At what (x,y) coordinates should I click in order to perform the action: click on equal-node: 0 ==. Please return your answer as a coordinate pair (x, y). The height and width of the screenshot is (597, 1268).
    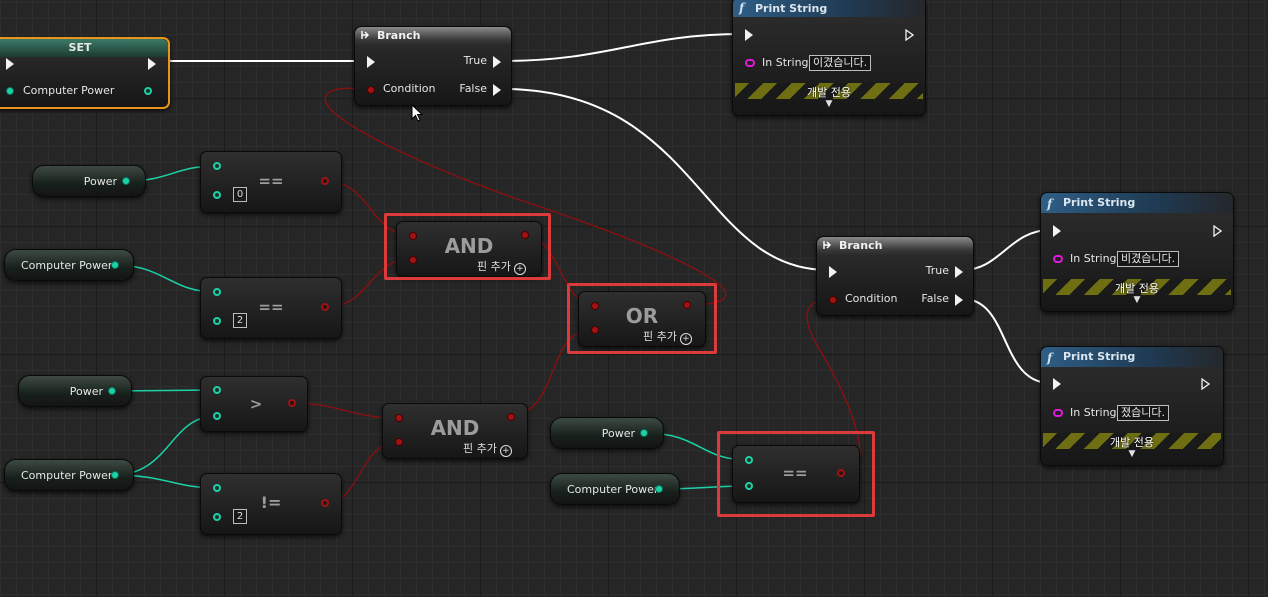
    Looking at the image, I should click on (271, 182).